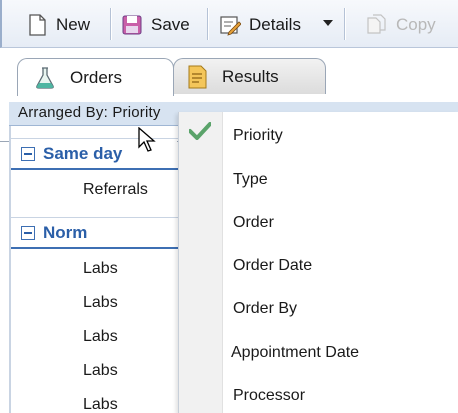 Image resolution: width=458 pixels, height=413 pixels. Describe the element at coordinates (340, 353) in the screenshot. I see `menu-item-appointment-date: Appointment Date` at that location.